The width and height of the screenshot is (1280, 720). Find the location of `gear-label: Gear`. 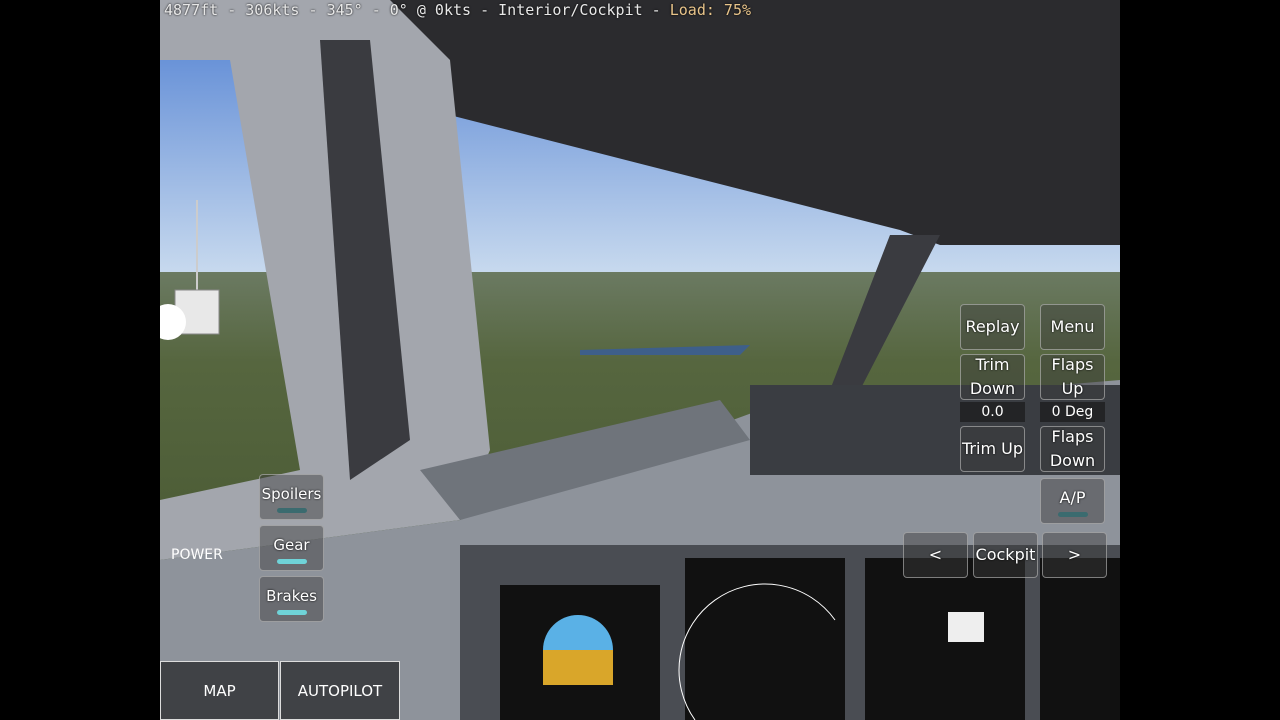

gear-label: Gear is located at coordinates (291, 544).